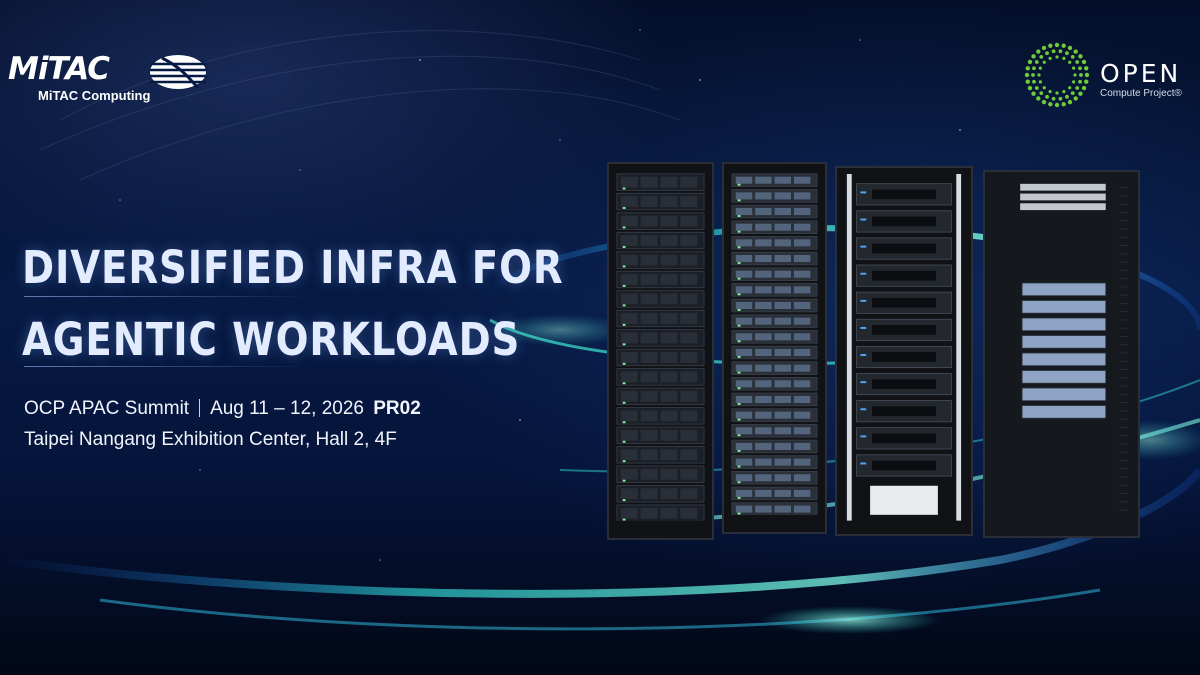  What do you see at coordinates (200, 408) in the screenshot?
I see `separator` at bounding box center [200, 408].